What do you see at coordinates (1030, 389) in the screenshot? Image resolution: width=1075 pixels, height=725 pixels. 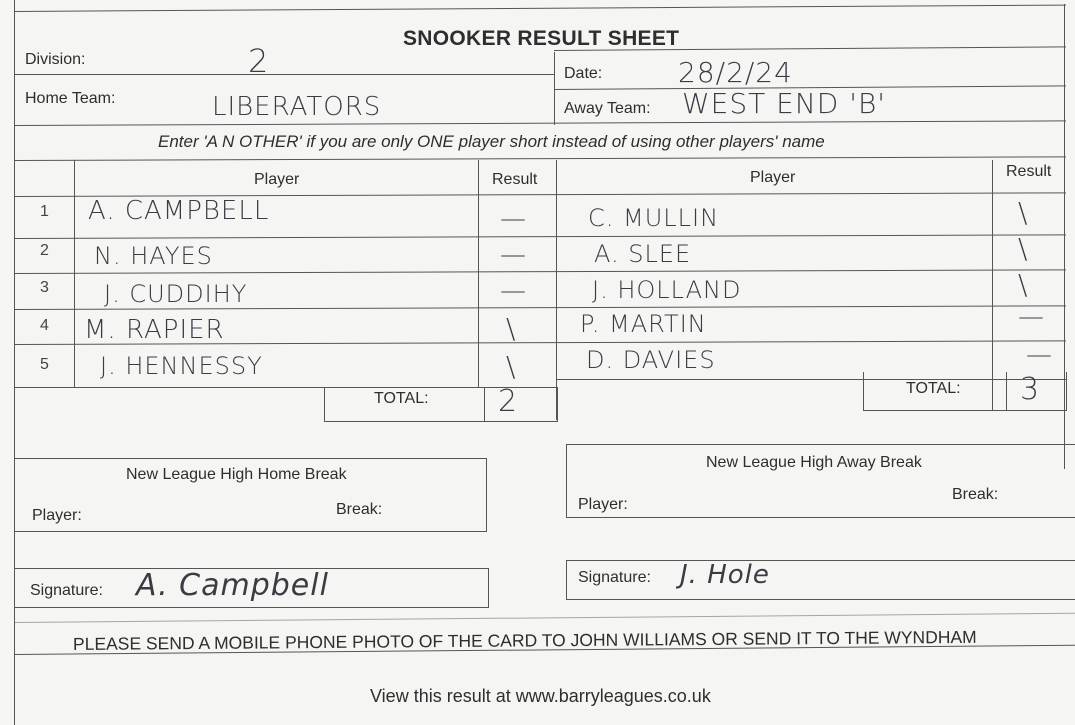 I see `away-total-value: 3` at bounding box center [1030, 389].